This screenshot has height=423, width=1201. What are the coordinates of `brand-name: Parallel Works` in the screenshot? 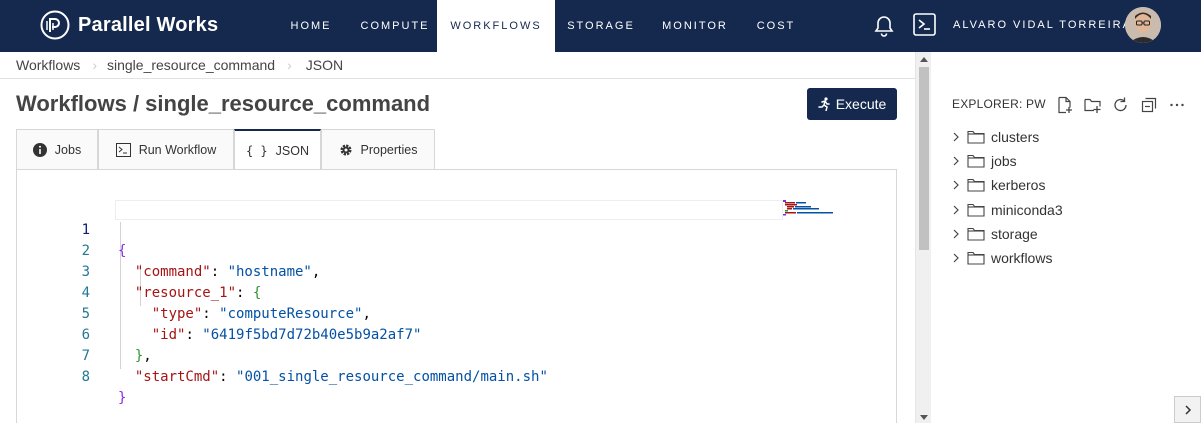 It's located at (148, 24).